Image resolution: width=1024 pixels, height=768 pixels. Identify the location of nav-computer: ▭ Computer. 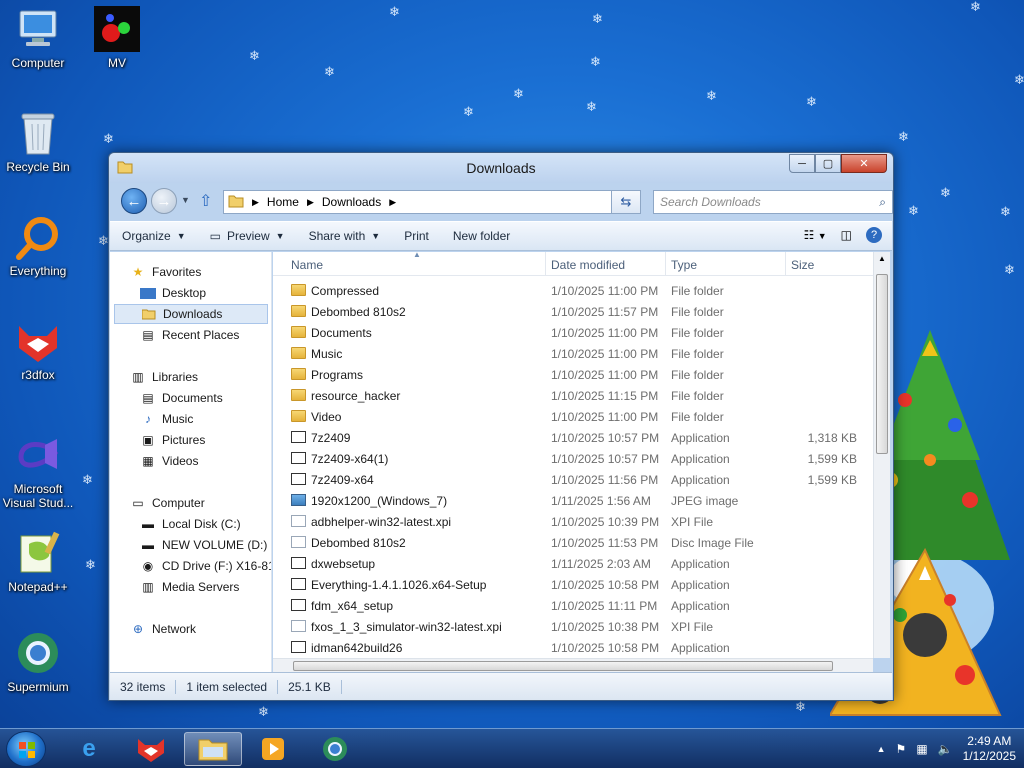
(200, 503).